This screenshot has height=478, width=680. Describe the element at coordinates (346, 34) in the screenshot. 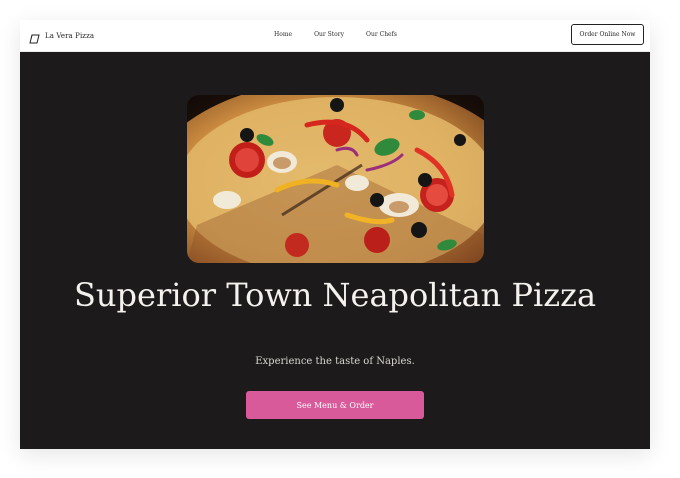

I see `main-nav: Home Our Story Our Chefs` at that location.